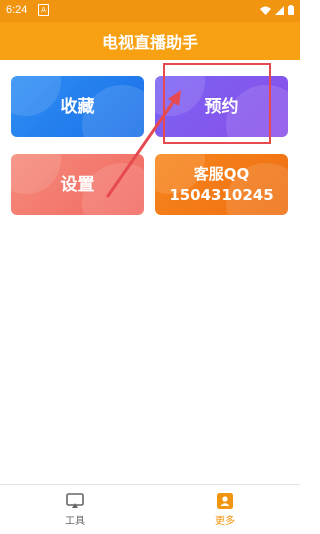 The height and width of the screenshot is (534, 320). Describe the element at coordinates (221, 194) in the screenshot. I see `customer-service-qq-number: 1504310245` at that location.